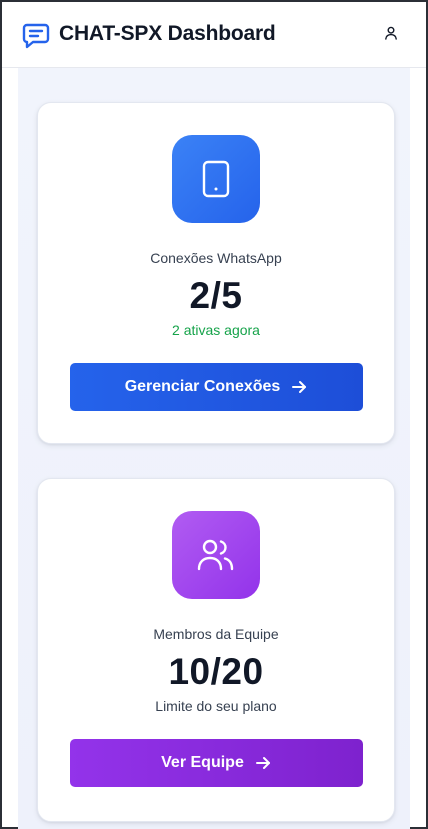  What do you see at coordinates (202, 762) in the screenshot?
I see `button-label: Ver Equipe` at bounding box center [202, 762].